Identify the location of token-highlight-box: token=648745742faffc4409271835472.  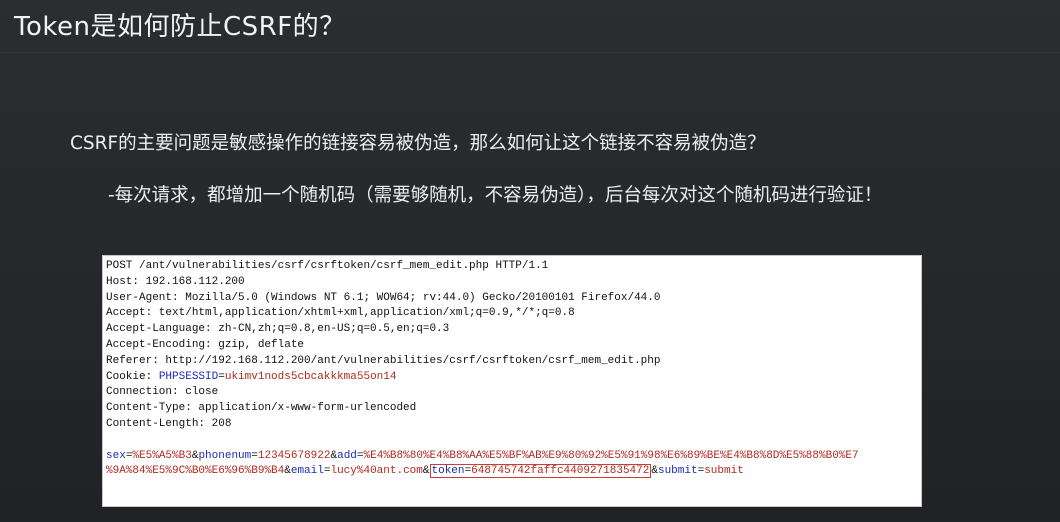
(540, 471).